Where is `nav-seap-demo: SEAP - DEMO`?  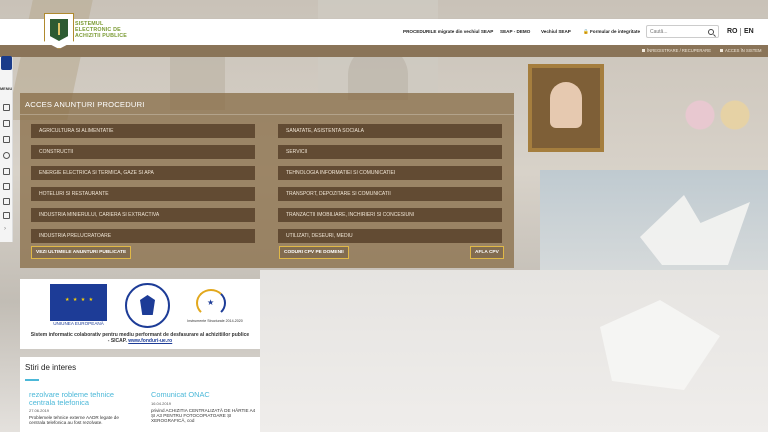 nav-seap-demo: SEAP - DEMO is located at coordinates (515, 31).